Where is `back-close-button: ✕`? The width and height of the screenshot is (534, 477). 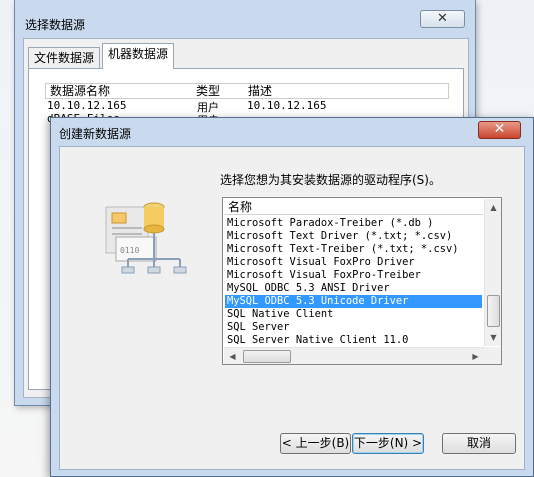
back-close-button: ✕ is located at coordinates (442, 19).